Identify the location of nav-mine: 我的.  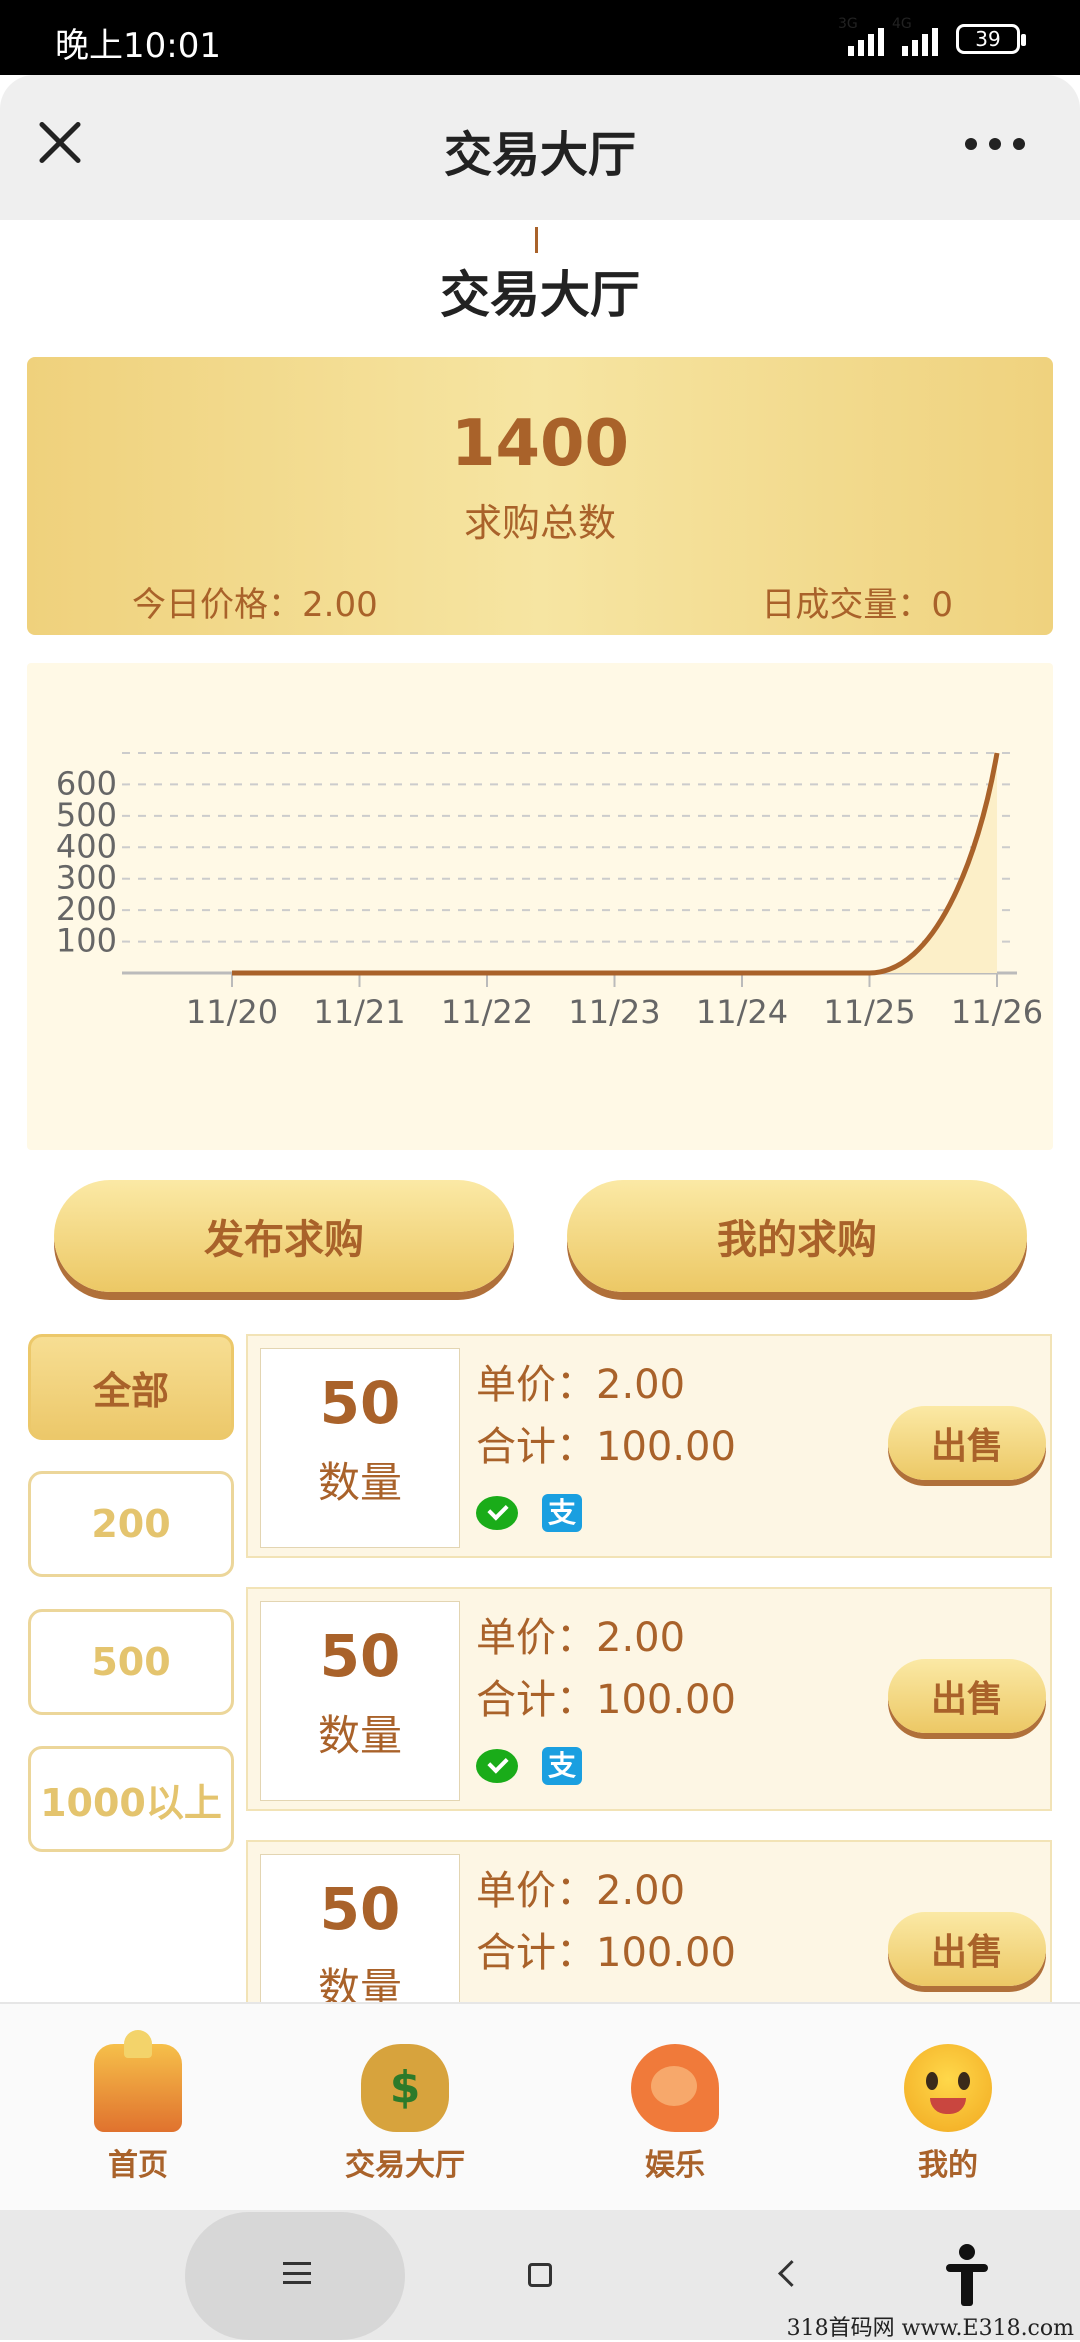
(948, 2114).